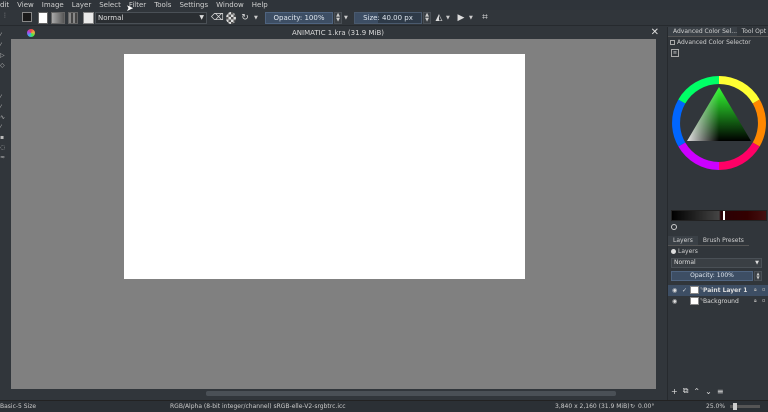 The width and height of the screenshot is (768, 412). Describe the element at coordinates (58, 18) in the screenshot. I see `gradient-selector` at that location.